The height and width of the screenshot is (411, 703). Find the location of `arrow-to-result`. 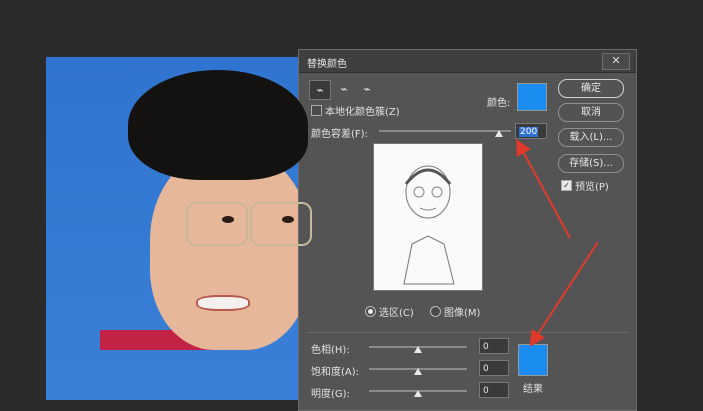

arrow-to-result is located at coordinates (564, 294).